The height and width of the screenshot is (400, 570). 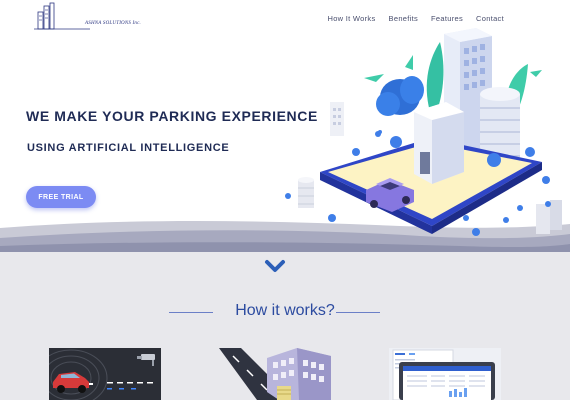 I want to click on chevron-down-icon, so click(x=275, y=266).